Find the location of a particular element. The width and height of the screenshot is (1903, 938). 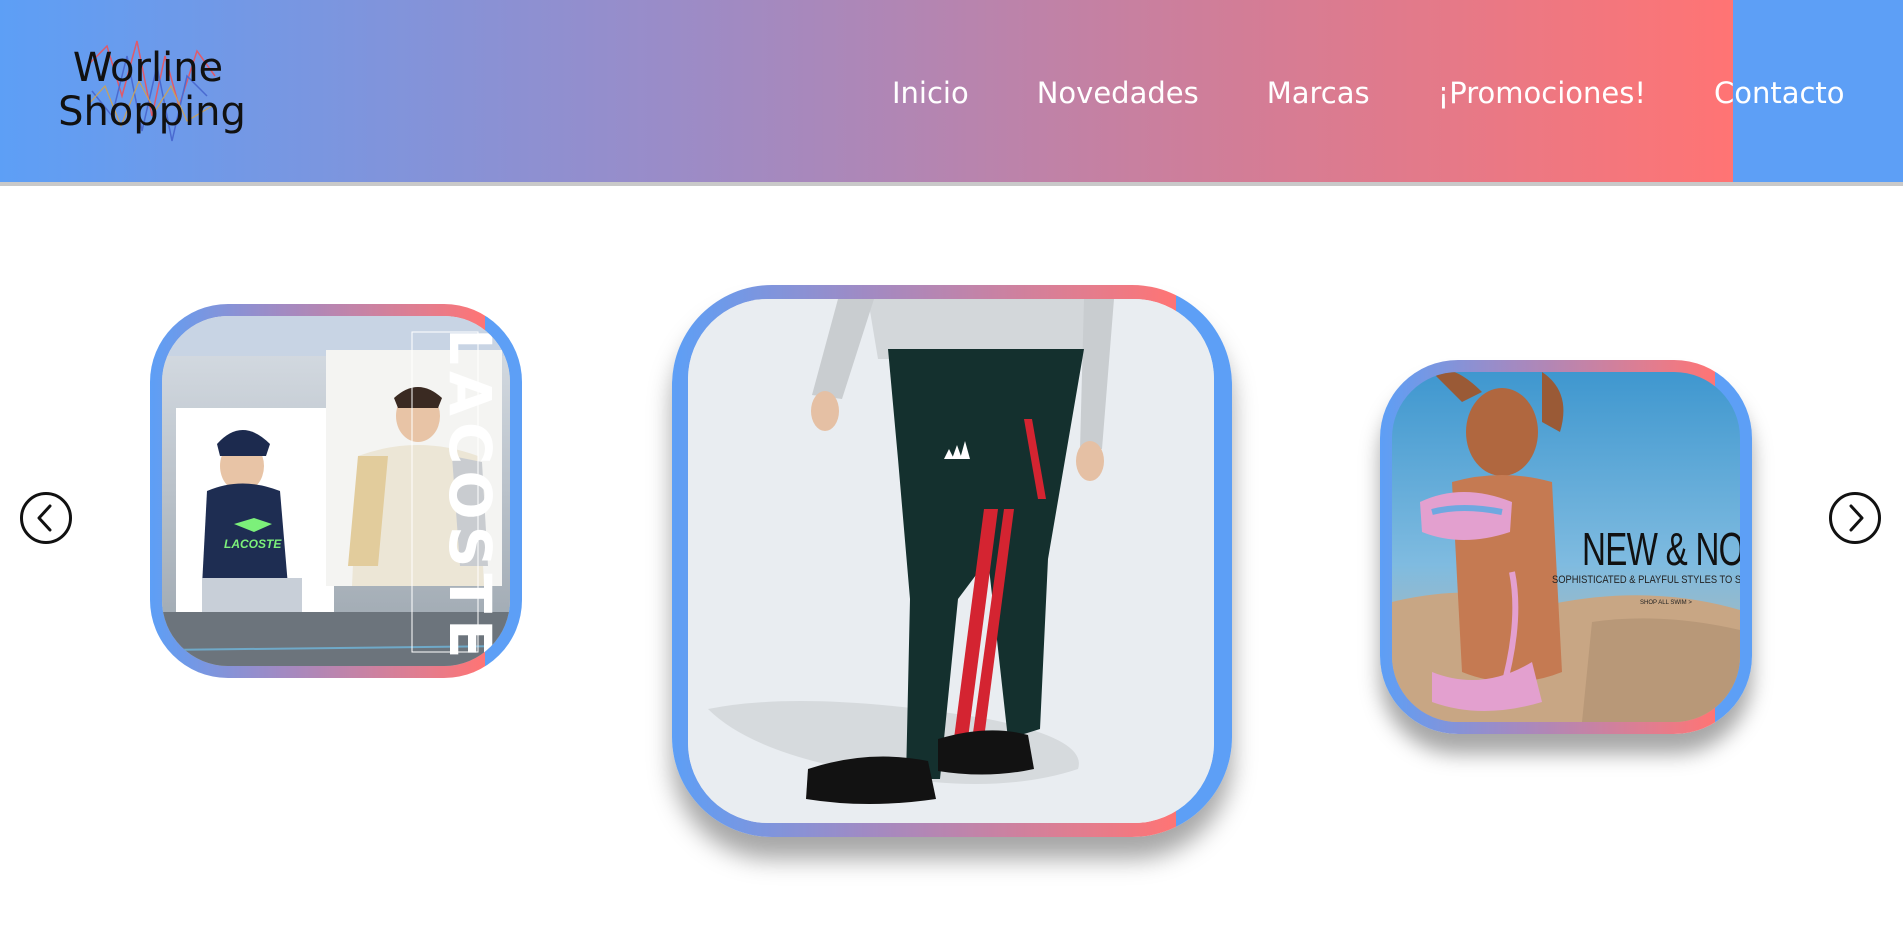

slide-image-lacoste: LACOSTE LACOSTE is located at coordinates (336, 491).